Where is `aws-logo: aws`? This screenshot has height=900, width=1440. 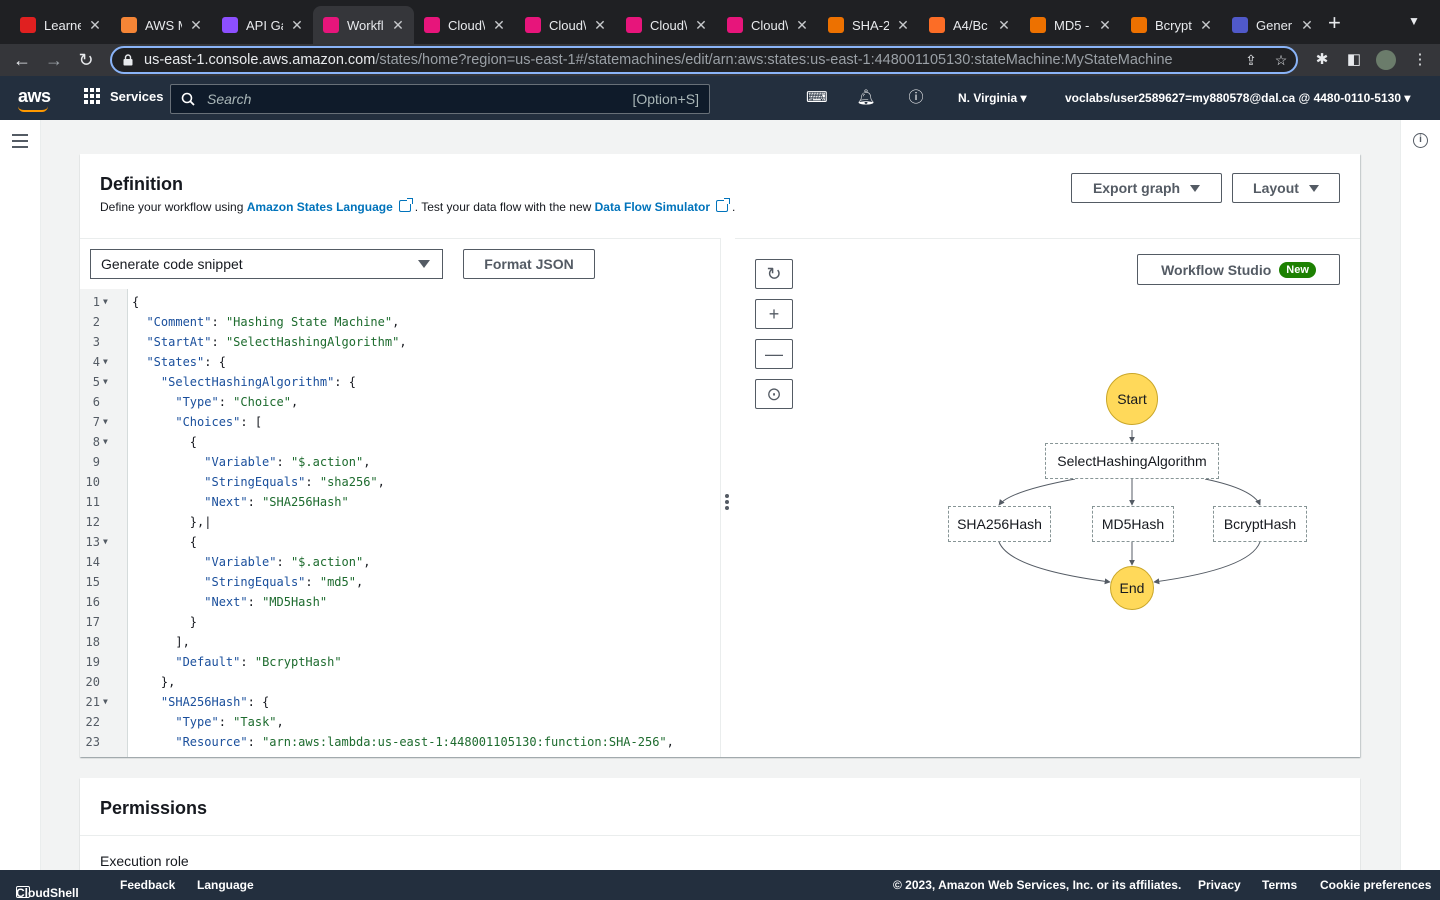
aws-logo: aws is located at coordinates (34, 96).